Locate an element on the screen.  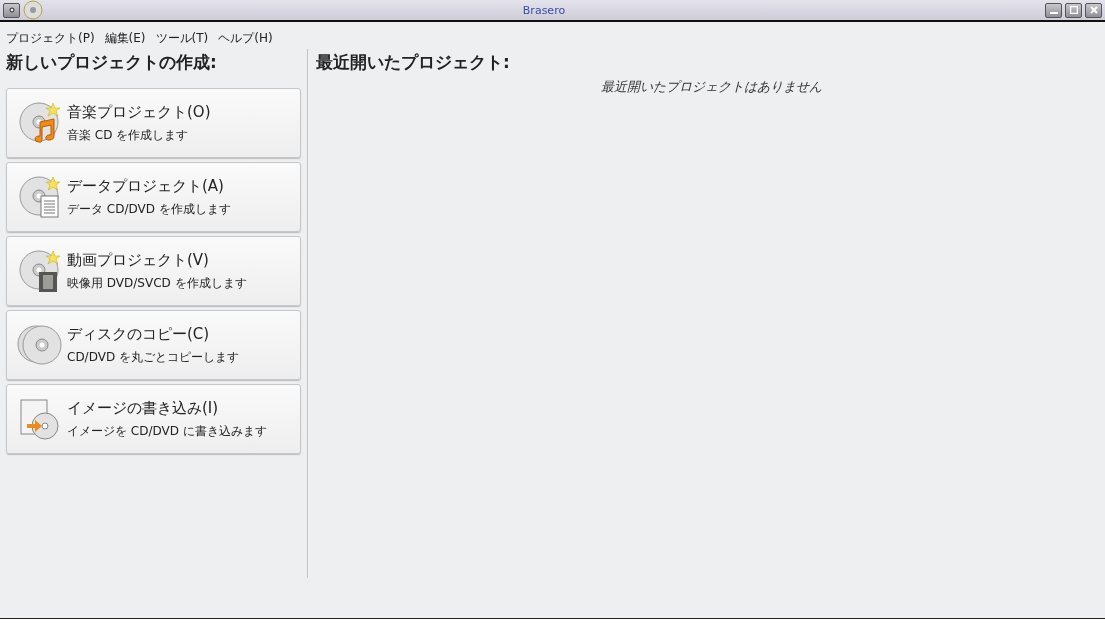
project-button: データプロジェクト(A) データ CD/DVD を作成します is located at coordinates (153, 197).